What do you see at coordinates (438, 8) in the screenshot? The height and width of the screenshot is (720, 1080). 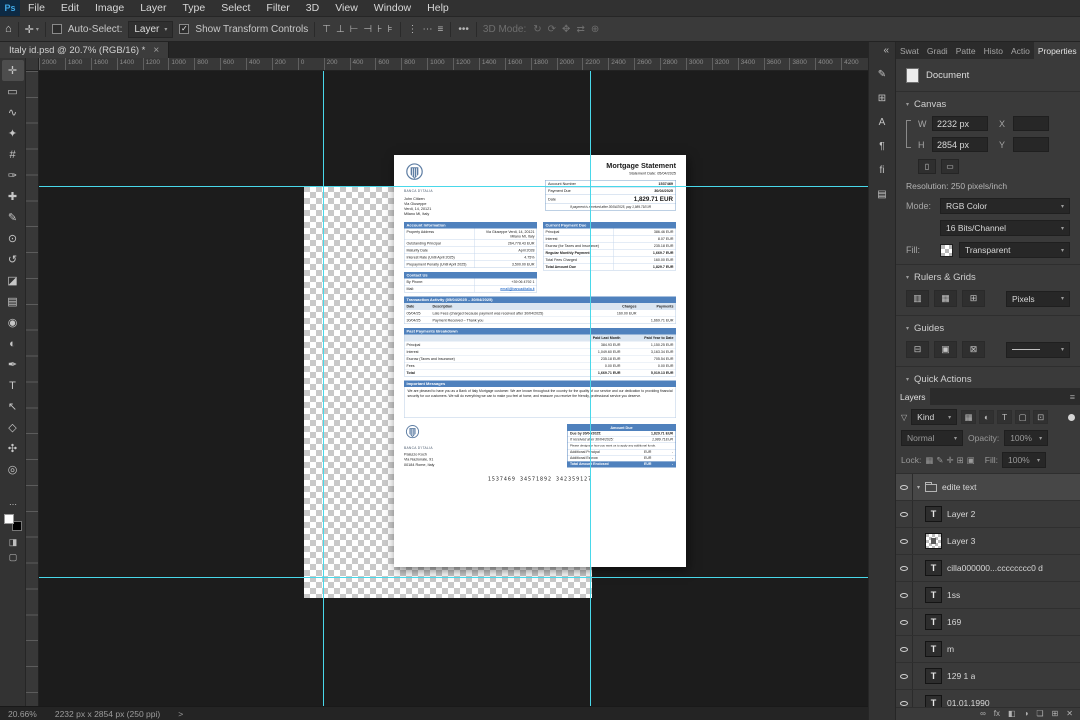 I see `menu-item: Help` at bounding box center [438, 8].